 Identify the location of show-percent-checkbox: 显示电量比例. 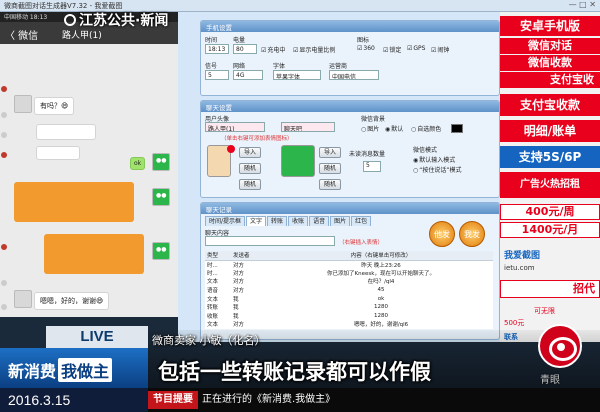
(314, 49).